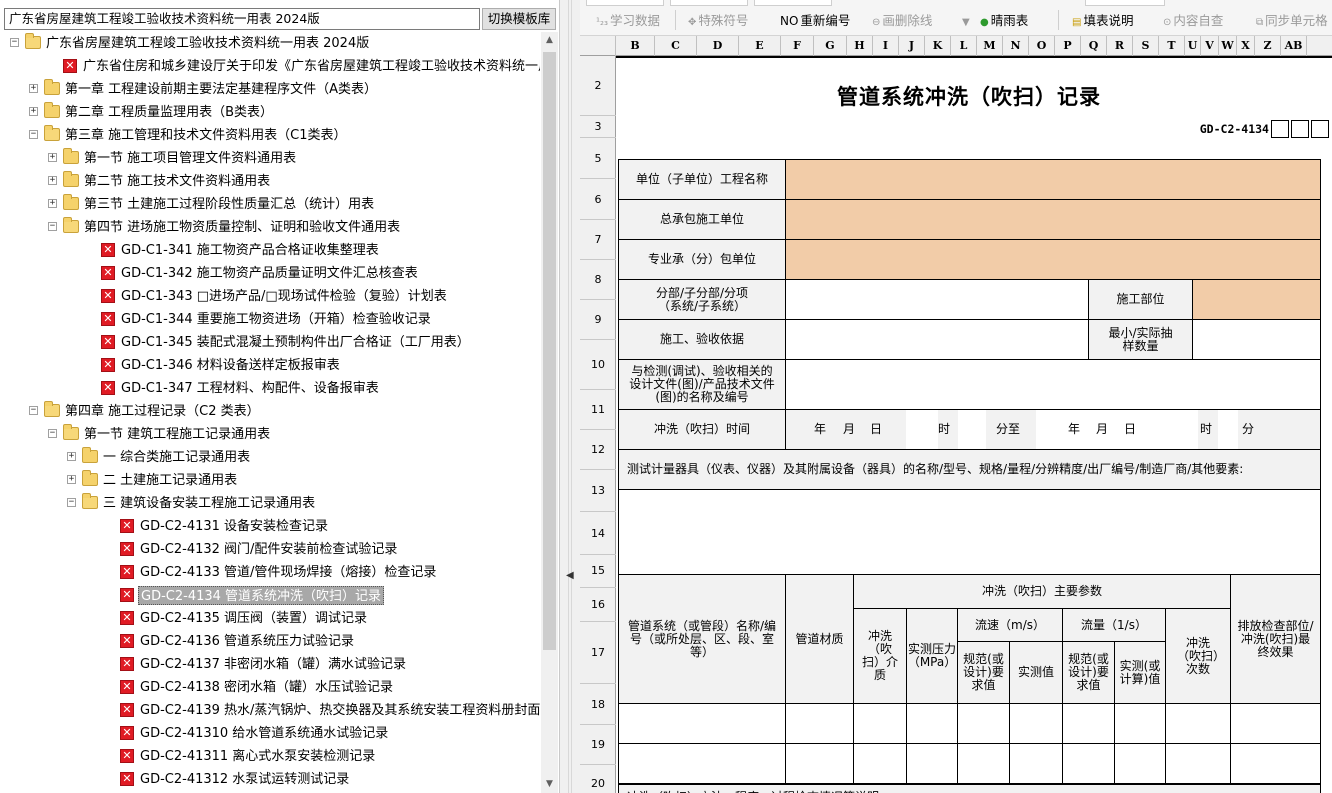  Describe the element at coordinates (272, 687) in the screenshot. I see `tree-node: ✕ GD-C2-4138 密闭水箱（罐）水压试验记录` at that location.